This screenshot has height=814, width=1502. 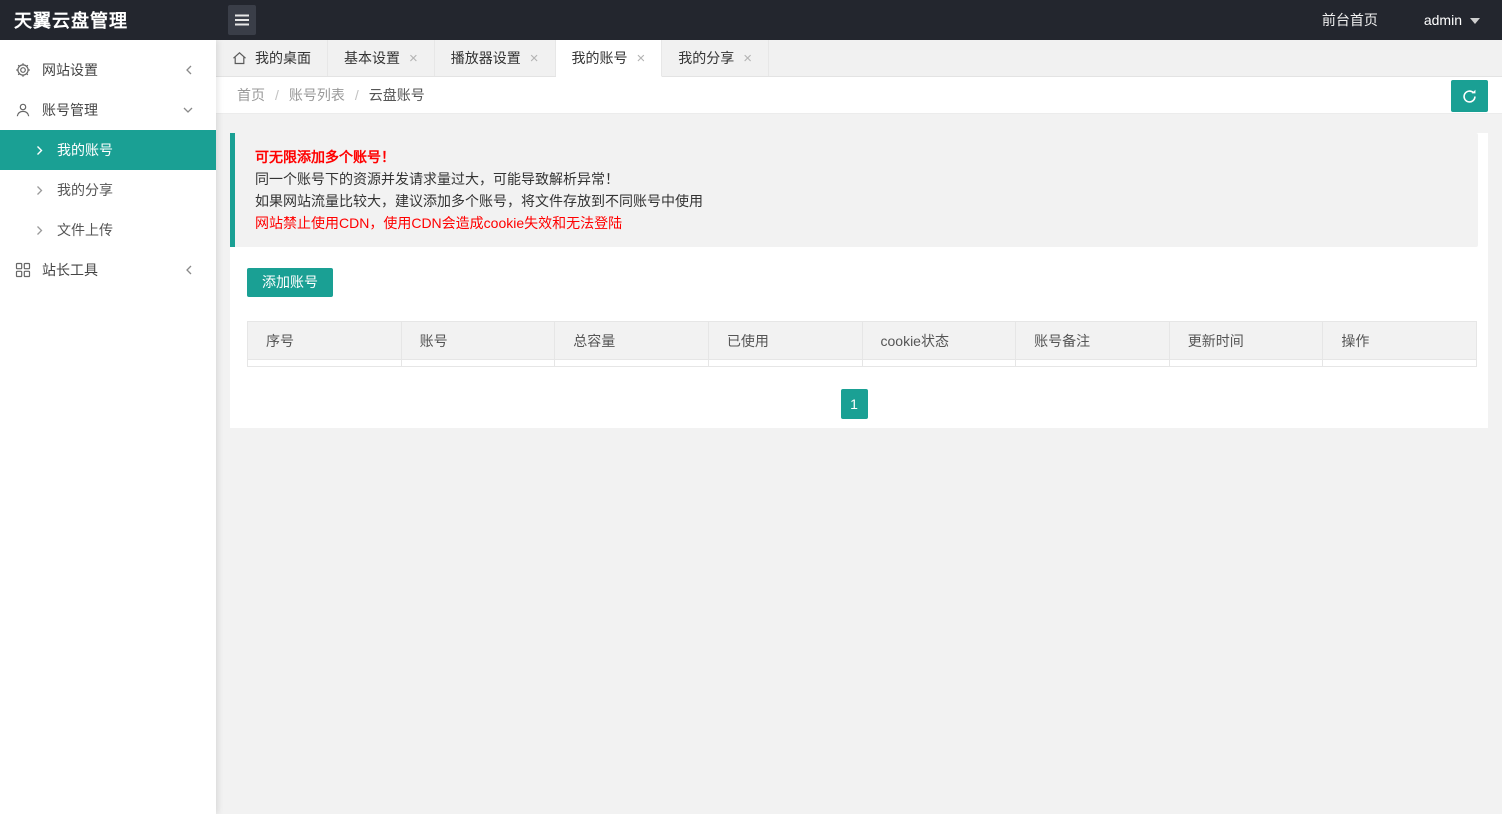 What do you see at coordinates (479, 201) in the screenshot?
I see `notice-line-3: 如果网站流量比较大，建议添加多个账号，将文件存放到不同账号中使用` at bounding box center [479, 201].